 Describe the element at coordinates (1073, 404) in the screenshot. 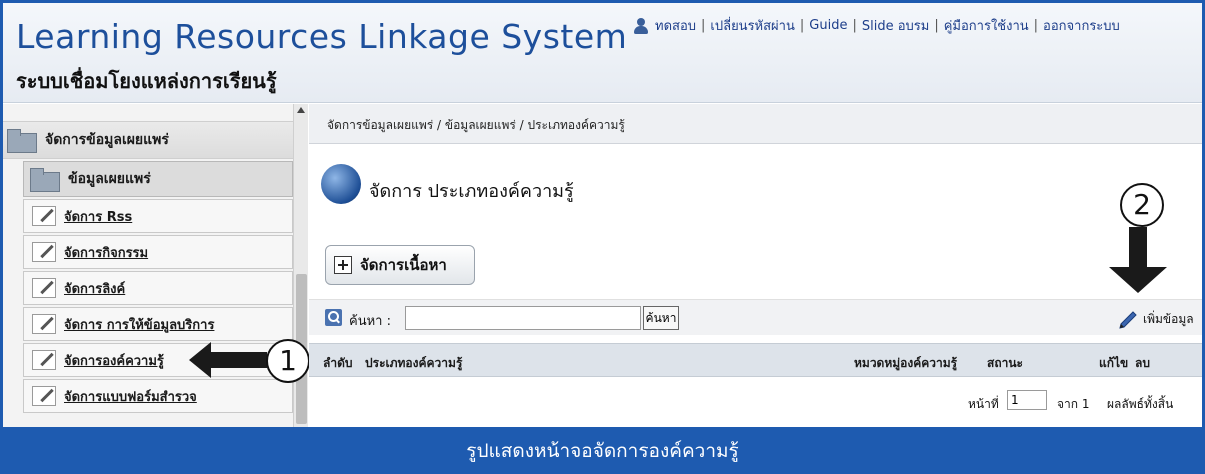

I see `pager-of-label: จาก 1` at that location.